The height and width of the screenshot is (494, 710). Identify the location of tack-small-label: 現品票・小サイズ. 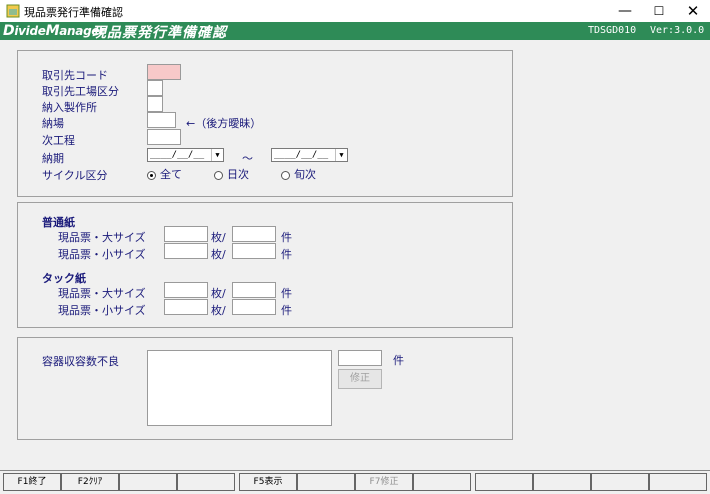
(102, 310).